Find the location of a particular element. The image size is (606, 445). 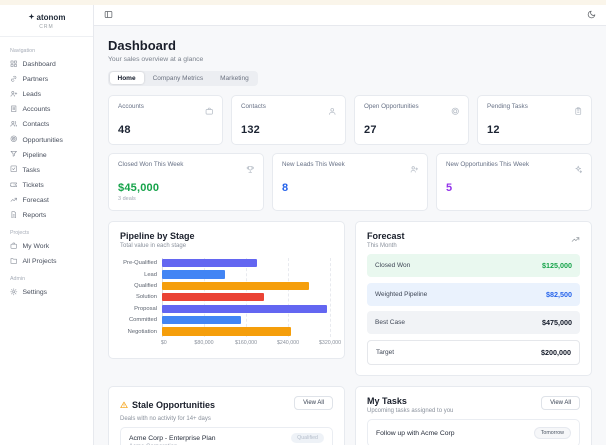

stat-card-pending-tasks: Pending Tasks 12 is located at coordinates (534, 119).